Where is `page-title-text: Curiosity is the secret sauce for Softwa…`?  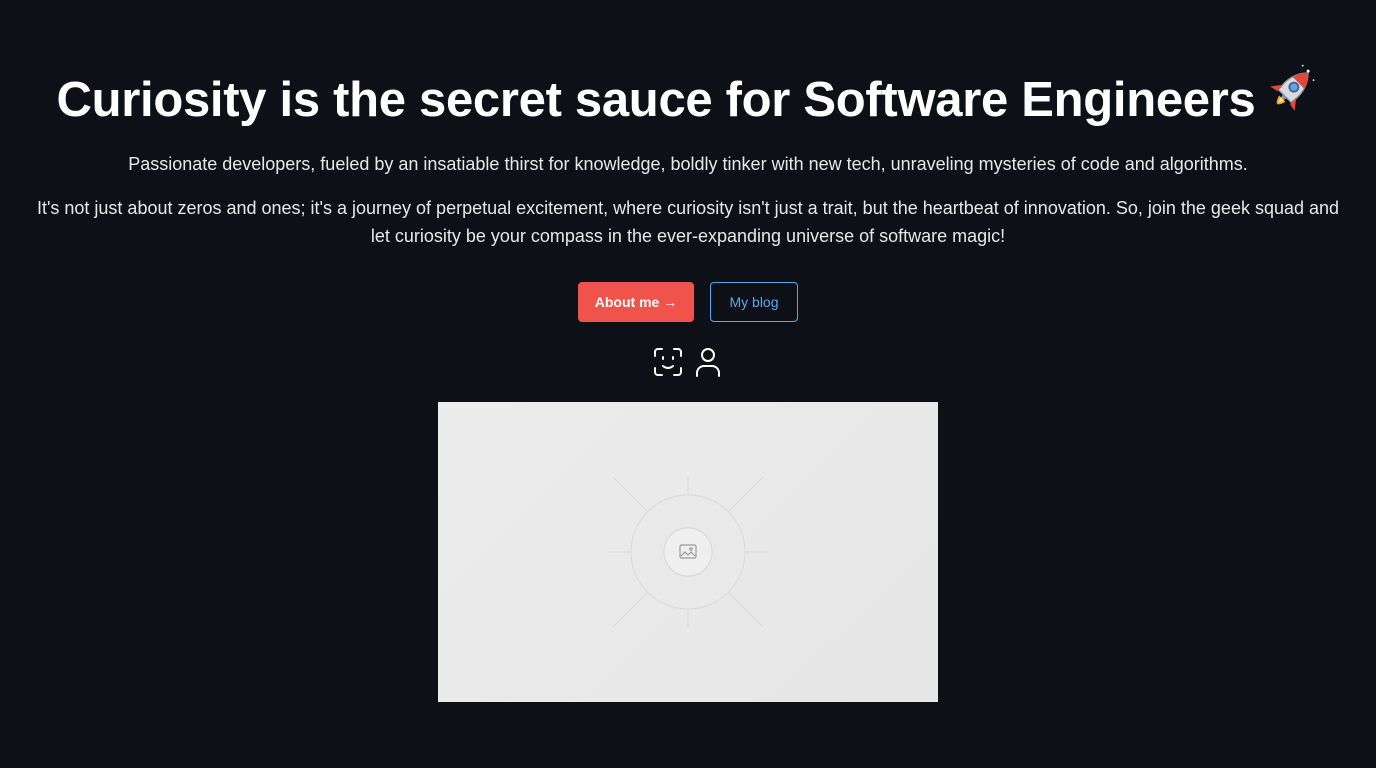
page-title-text: Curiosity is the secret sauce for Softwa… is located at coordinates (656, 100).